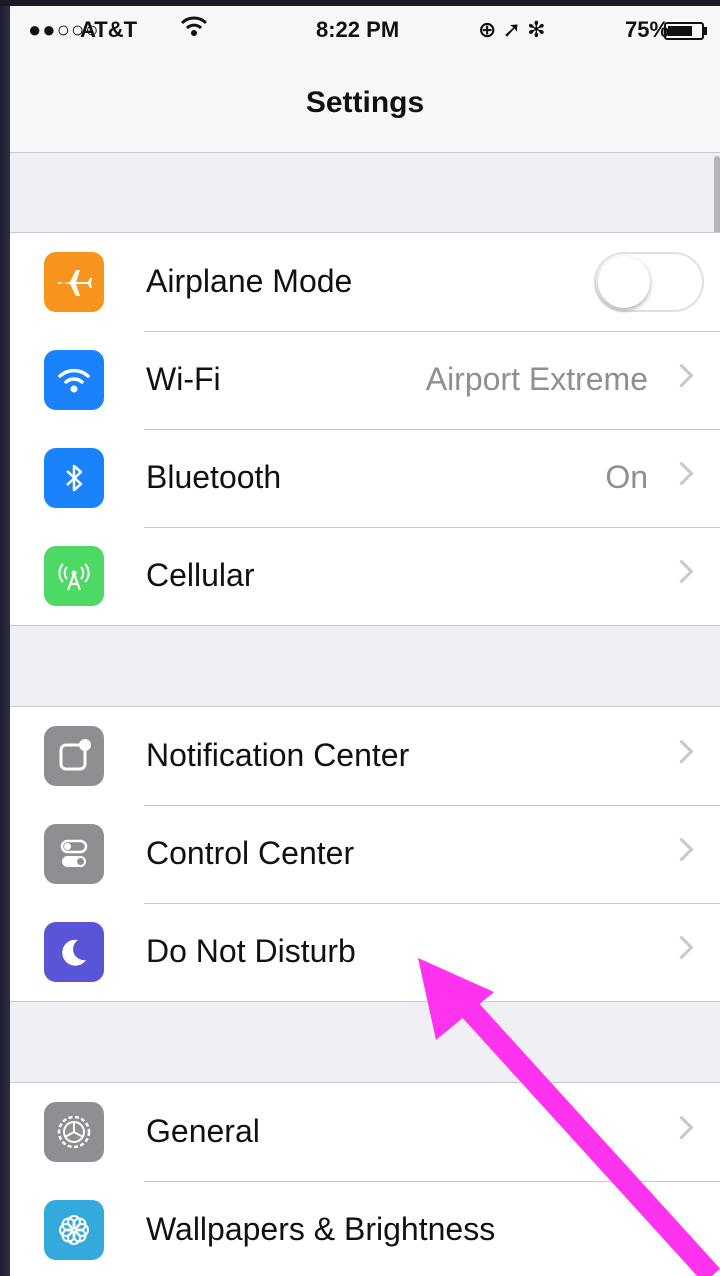 Image resolution: width=720 pixels, height=1276 pixels. I want to click on settings-row-wifi: Wi-Fi Airport Extreme, so click(365, 380).